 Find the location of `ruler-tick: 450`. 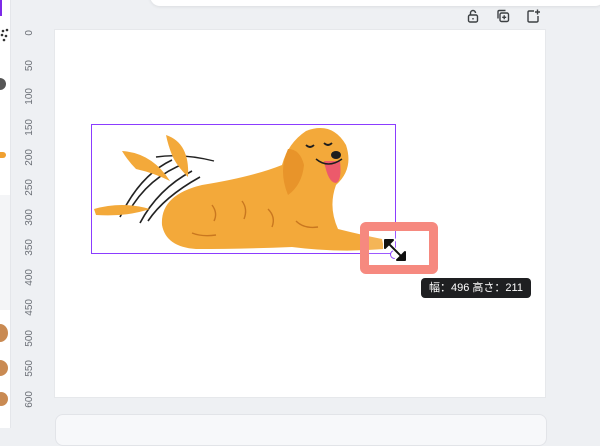

ruler-tick: 450 is located at coordinates (29, 307).